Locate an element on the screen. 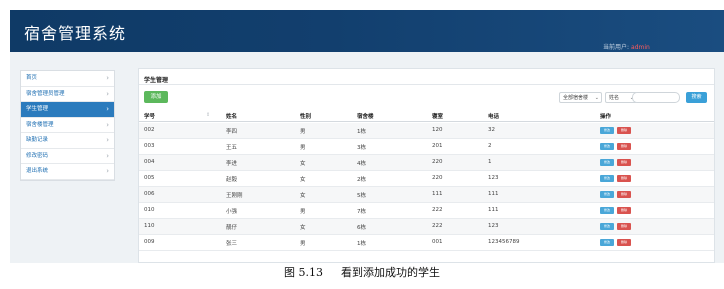 The width and height of the screenshot is (724, 289). sidebar-item-0: 首页 › is located at coordinates (67, 79).